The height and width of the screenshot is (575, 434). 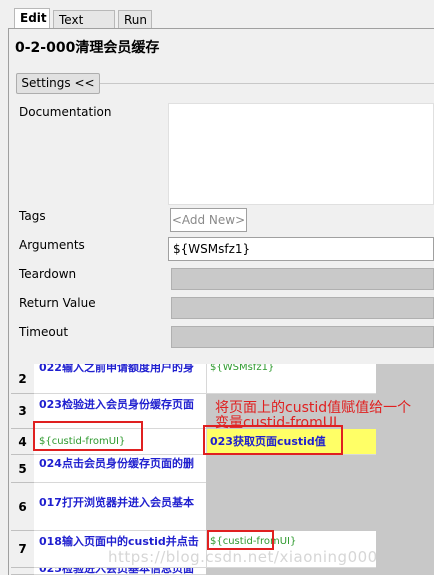 What do you see at coordinates (44, 332) in the screenshot?
I see `timeout-label: Timeout` at bounding box center [44, 332].